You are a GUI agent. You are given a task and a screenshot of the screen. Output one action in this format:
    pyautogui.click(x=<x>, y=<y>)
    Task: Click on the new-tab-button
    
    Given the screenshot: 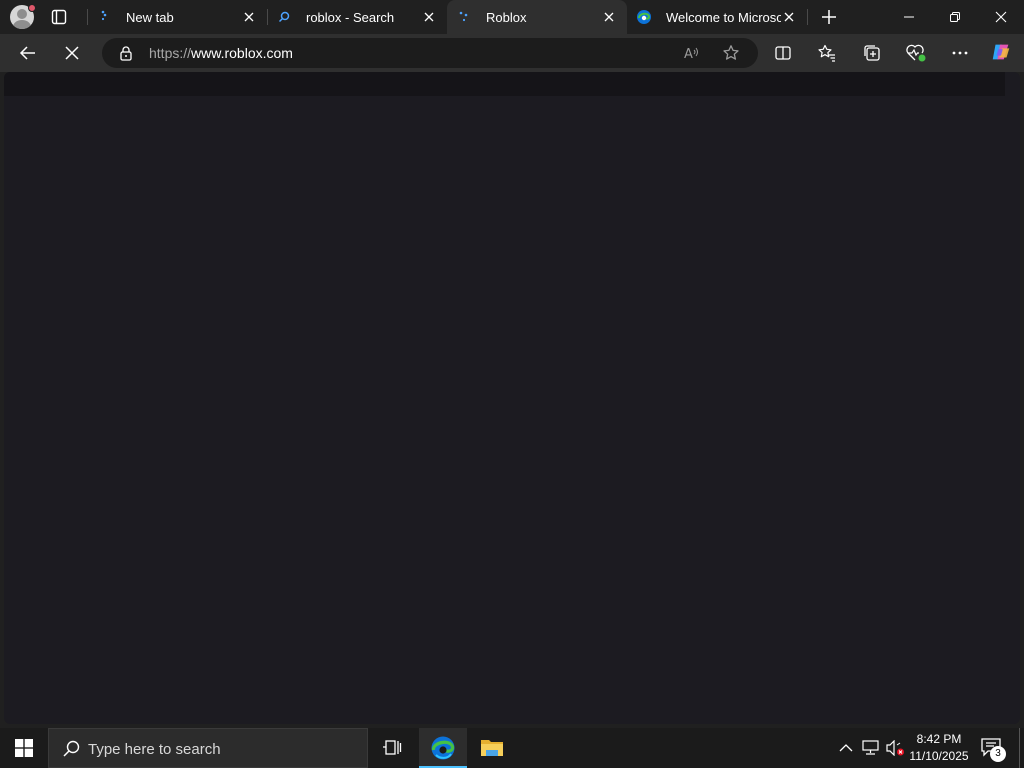 What is the action you would take?
    pyautogui.click(x=829, y=17)
    